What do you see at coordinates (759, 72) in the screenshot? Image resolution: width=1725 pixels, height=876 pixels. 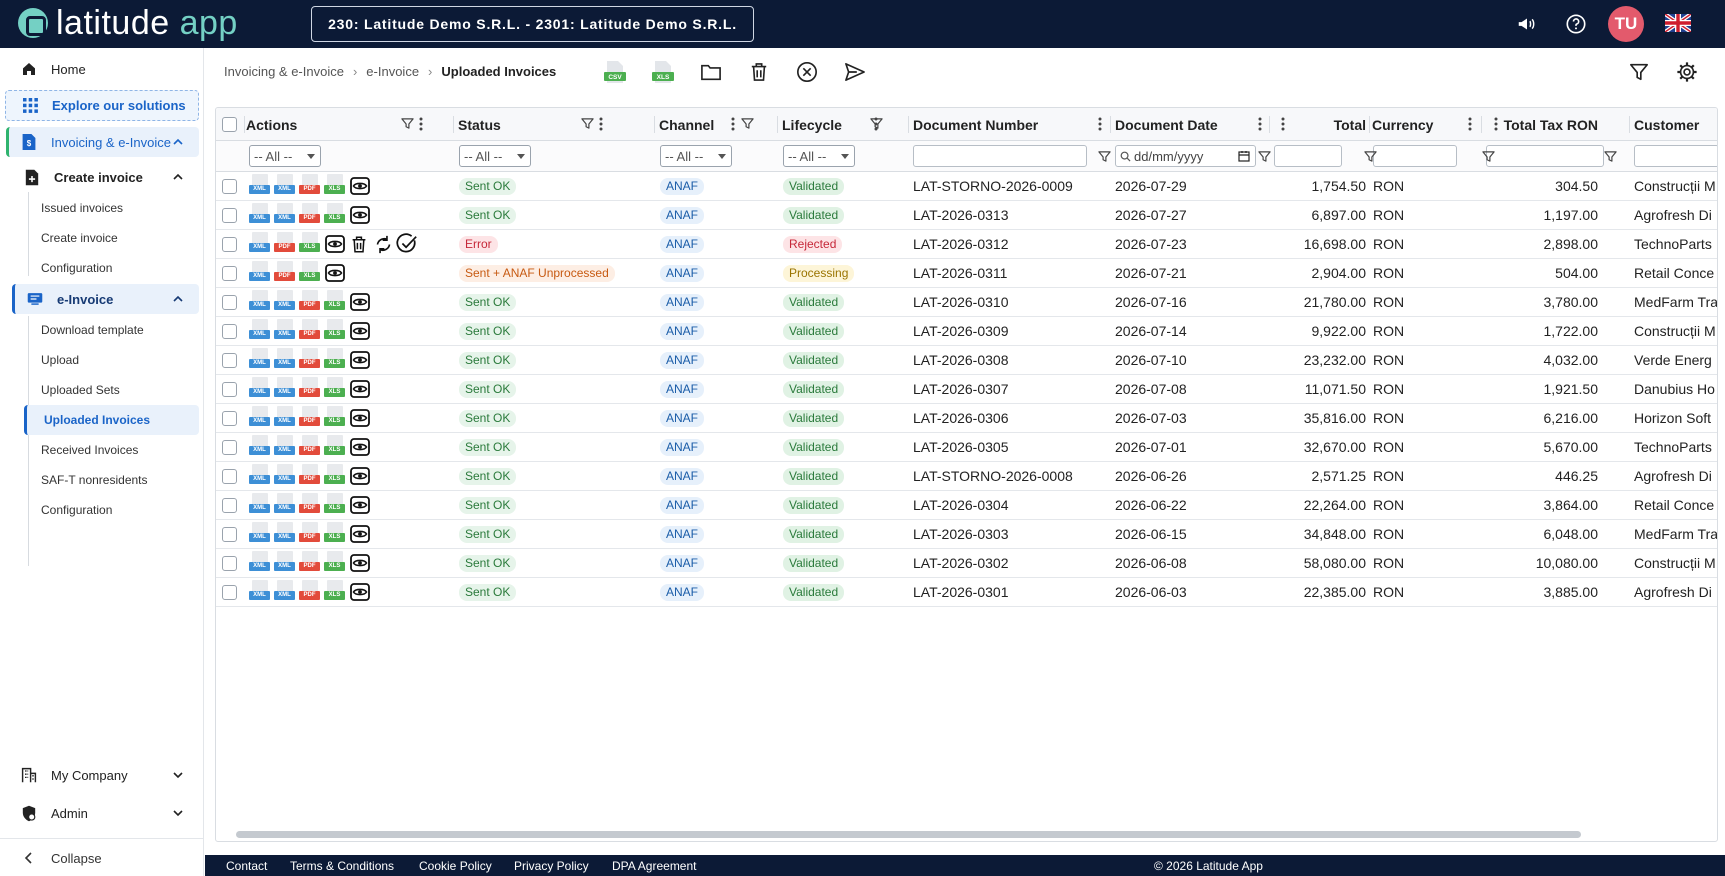 I see `delete-button` at bounding box center [759, 72].